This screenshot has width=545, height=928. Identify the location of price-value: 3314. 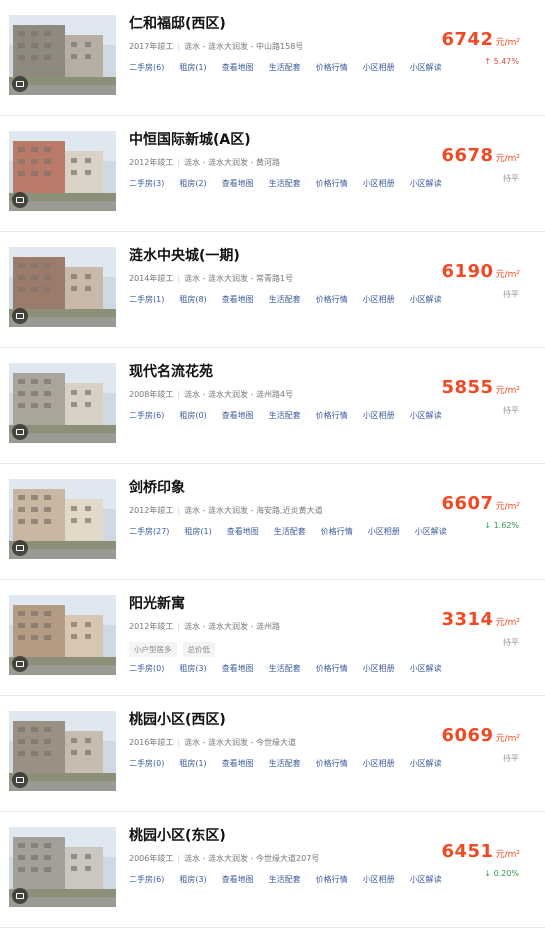
(467, 619).